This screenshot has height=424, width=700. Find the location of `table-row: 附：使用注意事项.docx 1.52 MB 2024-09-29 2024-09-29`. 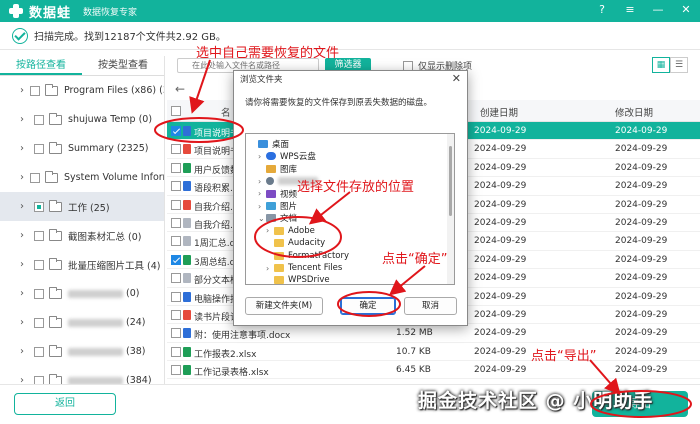

table-row: 附：使用注意事项.docx 1.52 MB 2024-09-29 2024-09-29 is located at coordinates (433, 333).